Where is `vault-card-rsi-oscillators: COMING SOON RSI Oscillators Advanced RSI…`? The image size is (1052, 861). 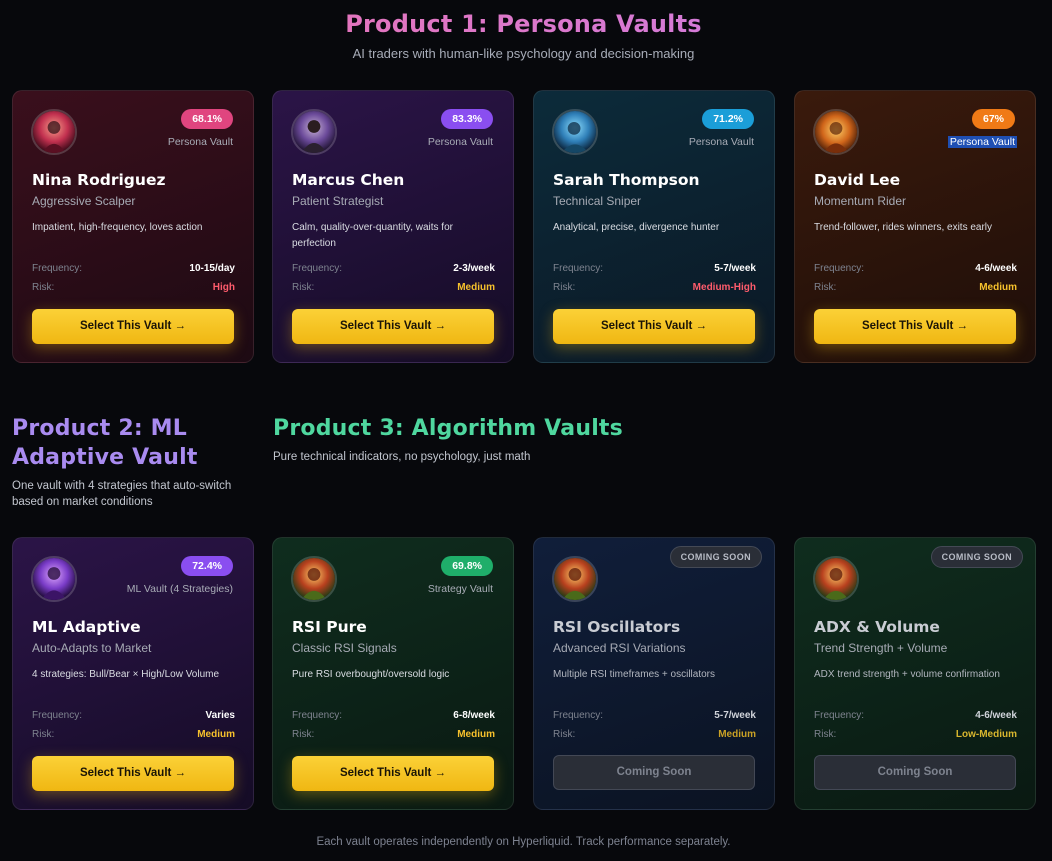
vault-card-rsi-oscillators: COMING SOON RSI Oscillators Advanced RSI… is located at coordinates (654, 673).